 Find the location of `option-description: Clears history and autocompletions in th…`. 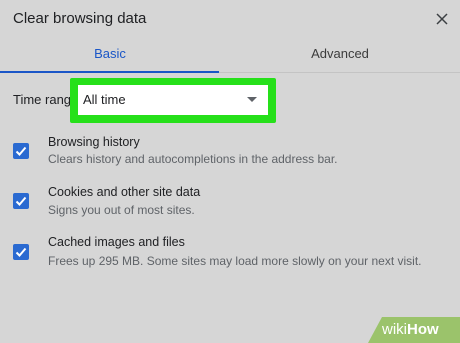

option-description: Clears history and autocompletions in th… is located at coordinates (193, 159).